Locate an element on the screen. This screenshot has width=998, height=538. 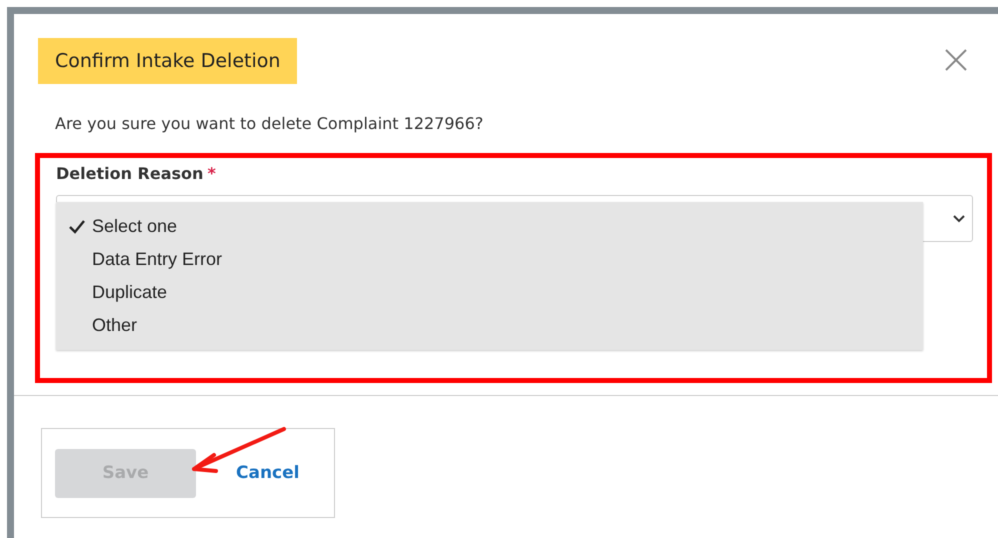
field-label: Deletion Reason * is located at coordinates (136, 173).